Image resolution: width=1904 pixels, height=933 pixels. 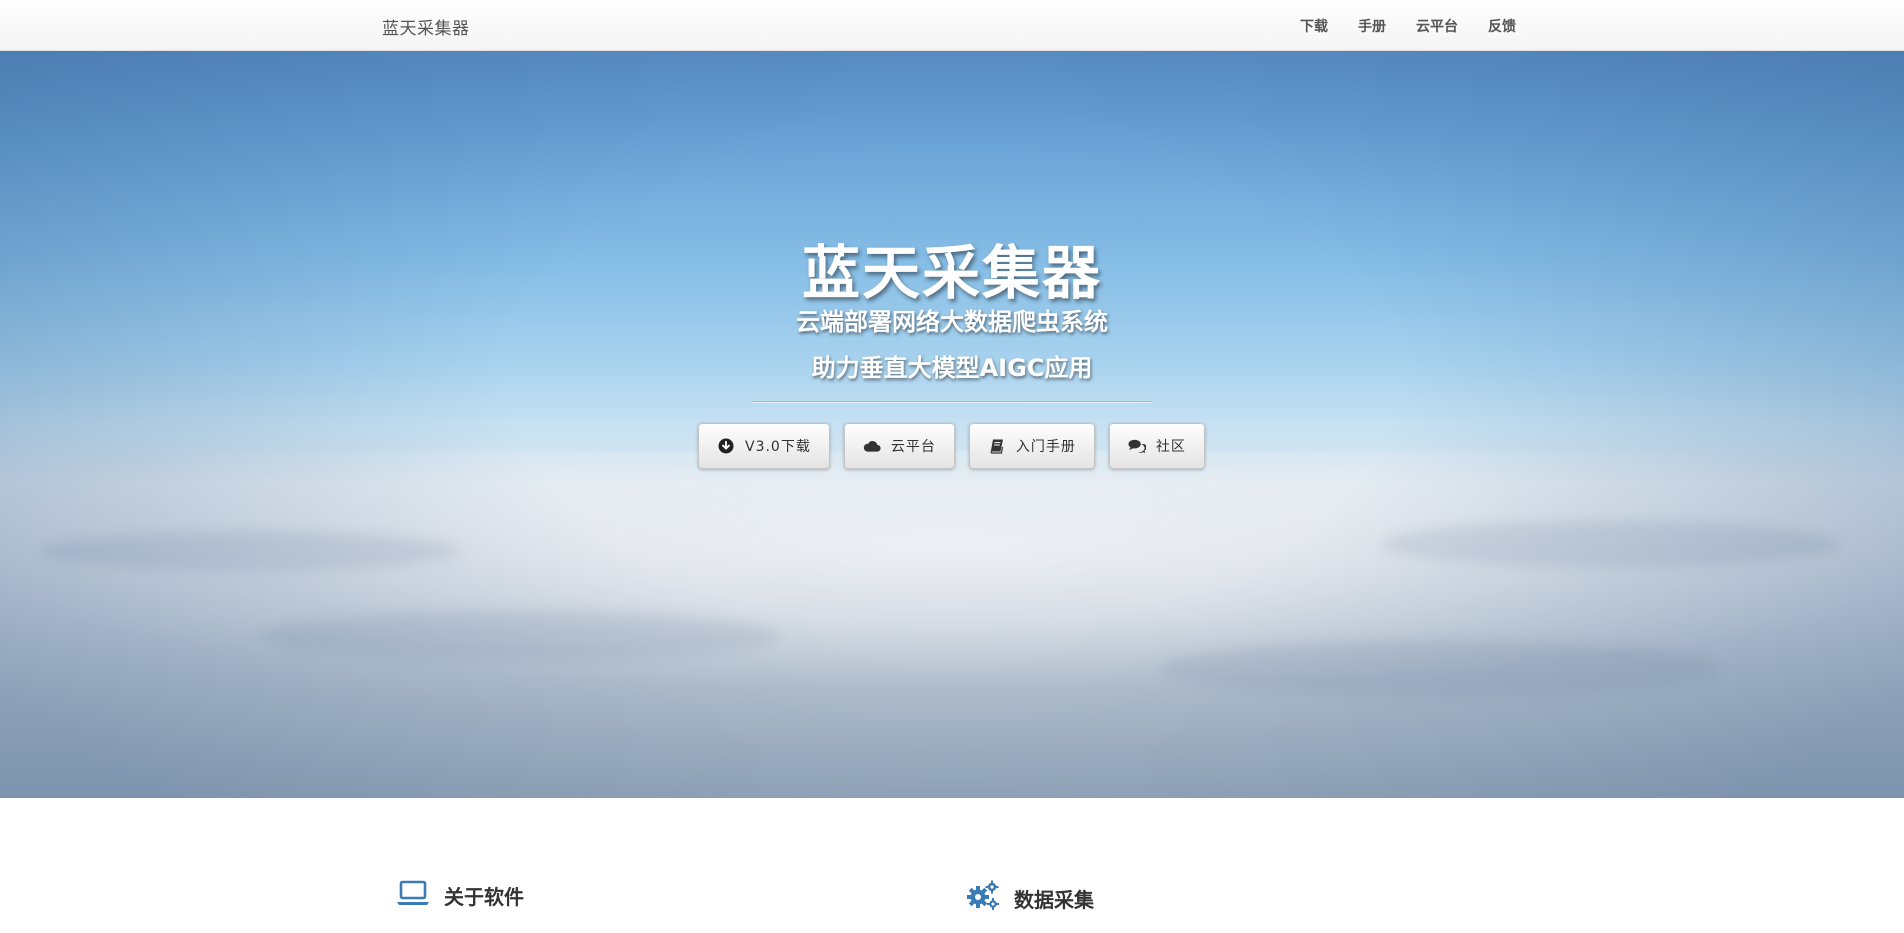 What do you see at coordinates (778, 447) in the screenshot?
I see `download-button-label: V3.0下载` at bounding box center [778, 447].